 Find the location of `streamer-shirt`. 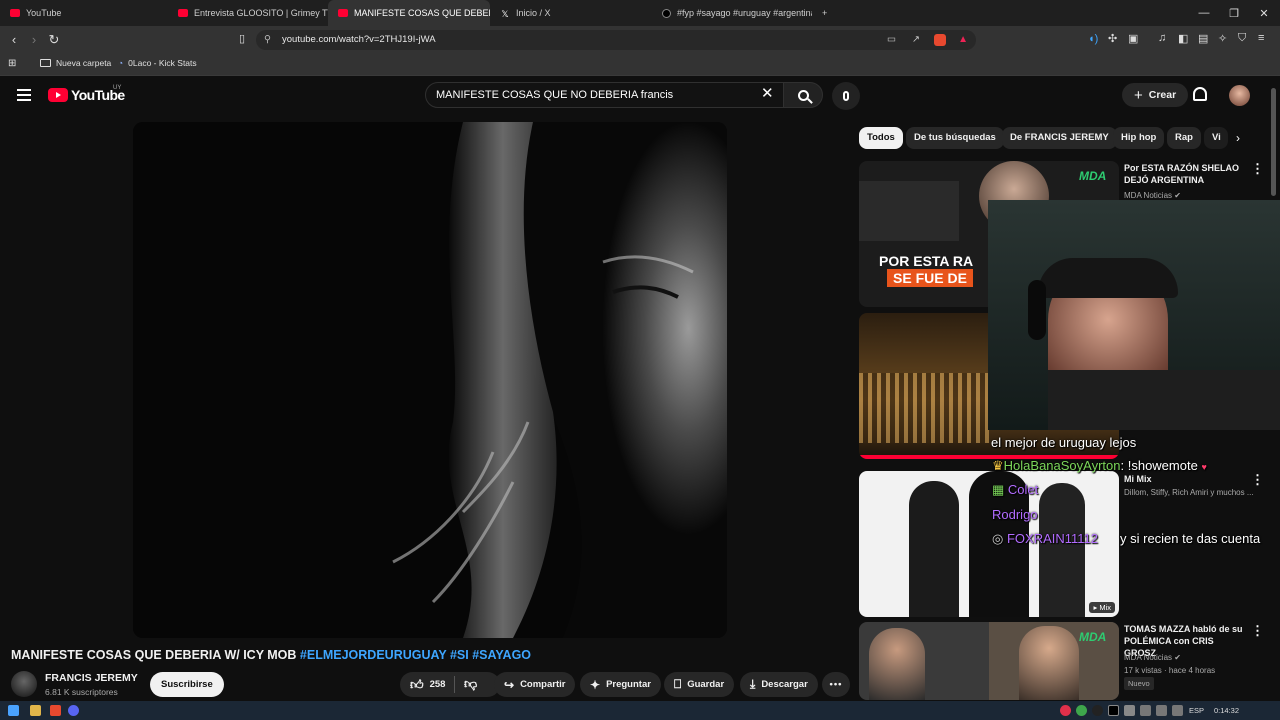

streamer-shirt is located at coordinates (1164, 400).